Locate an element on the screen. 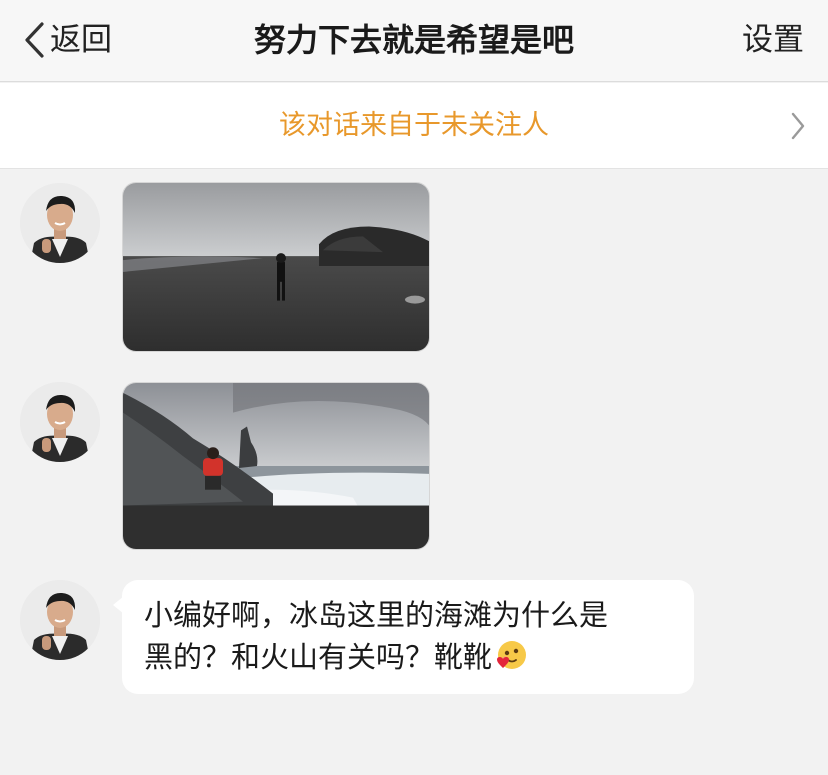 Image resolution: width=828 pixels, height=775 pixels. message-text-line-1: 小编好啊，冰岛这里的海滩为什么是 is located at coordinates (376, 615).